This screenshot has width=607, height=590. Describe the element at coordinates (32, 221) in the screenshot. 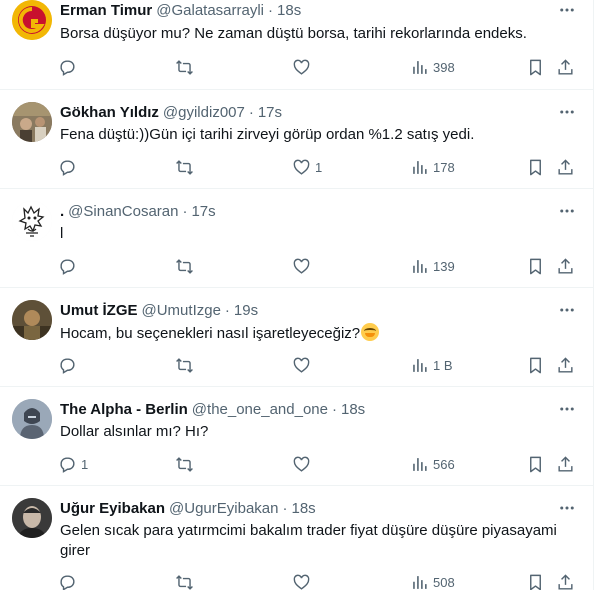

I see `avatar-cartoon-sketch-icon` at that location.